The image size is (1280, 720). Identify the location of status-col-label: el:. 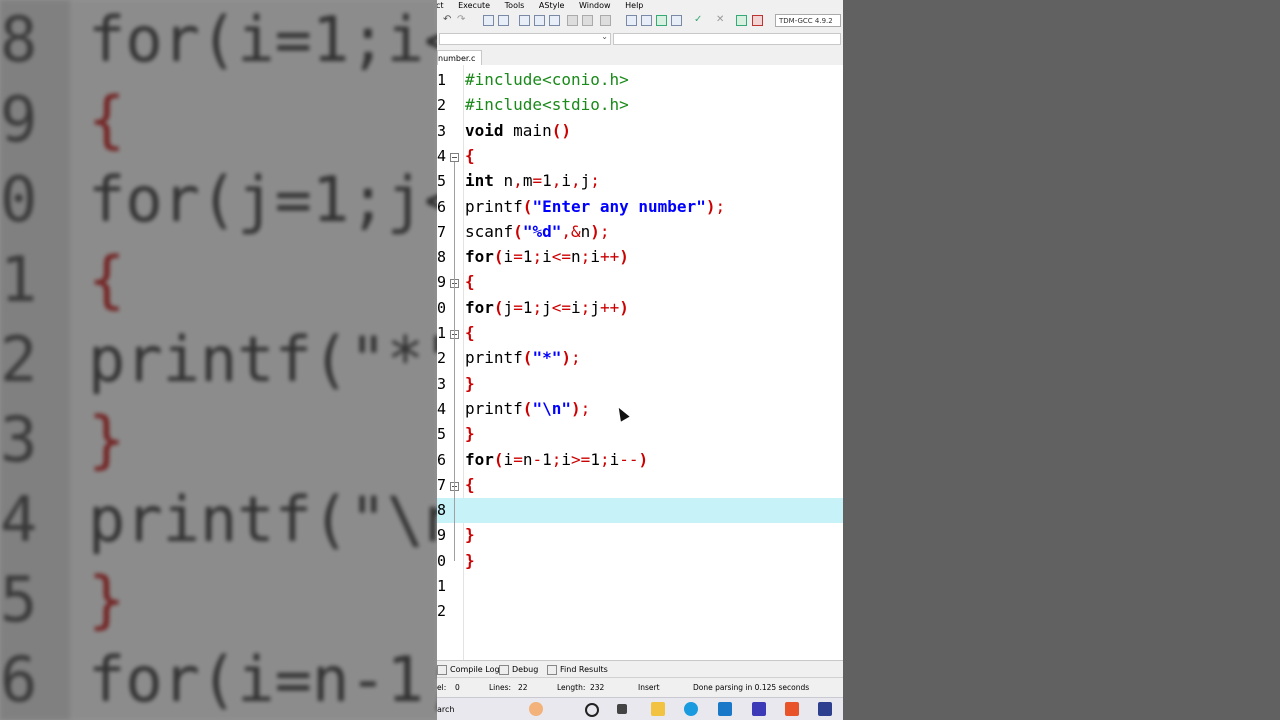
(442, 687).